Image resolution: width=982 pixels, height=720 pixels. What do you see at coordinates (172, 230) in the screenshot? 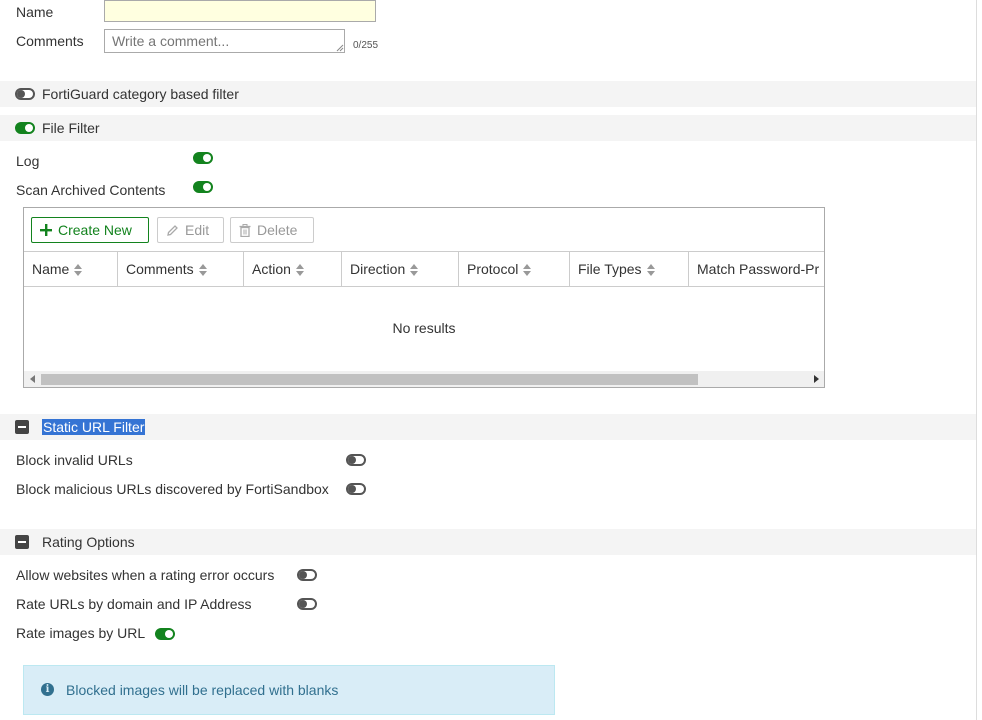
I see `pencil-icon` at bounding box center [172, 230].